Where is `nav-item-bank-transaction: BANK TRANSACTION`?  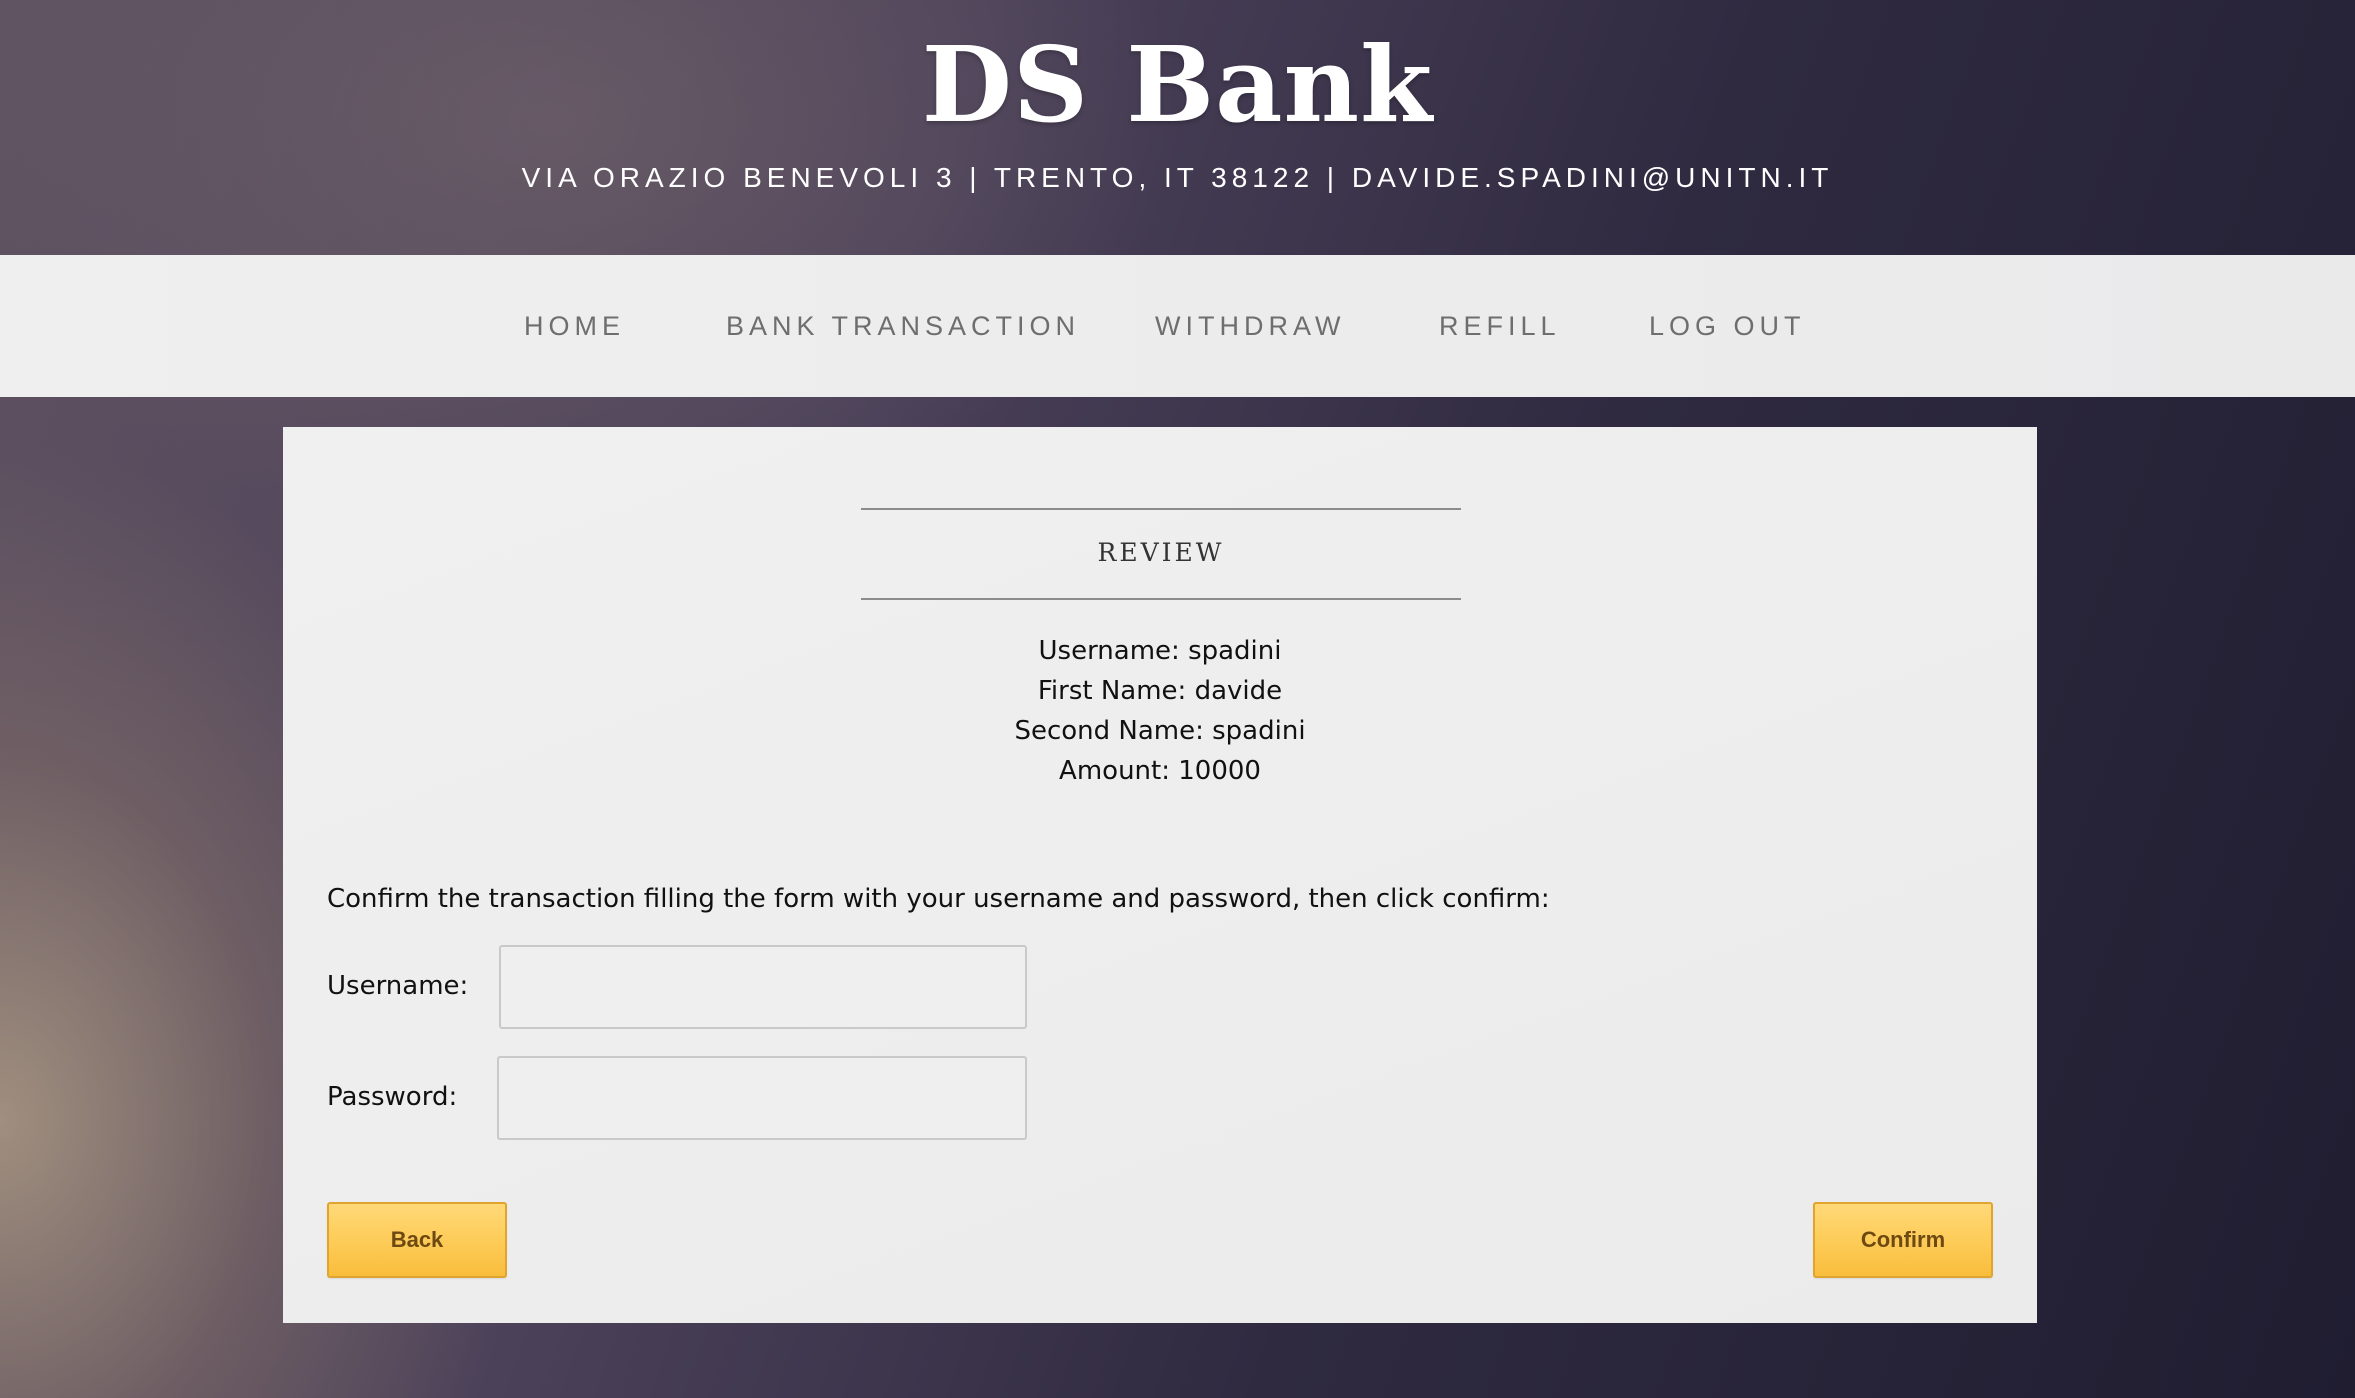 nav-item-bank-transaction: BANK TRANSACTION is located at coordinates (903, 326).